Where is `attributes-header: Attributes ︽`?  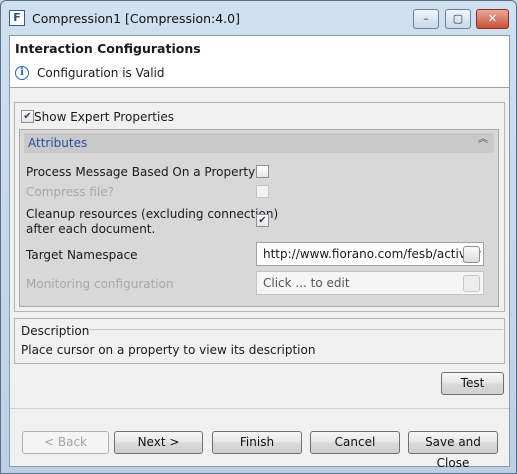
attributes-header: Attributes ︽ is located at coordinates (259, 143).